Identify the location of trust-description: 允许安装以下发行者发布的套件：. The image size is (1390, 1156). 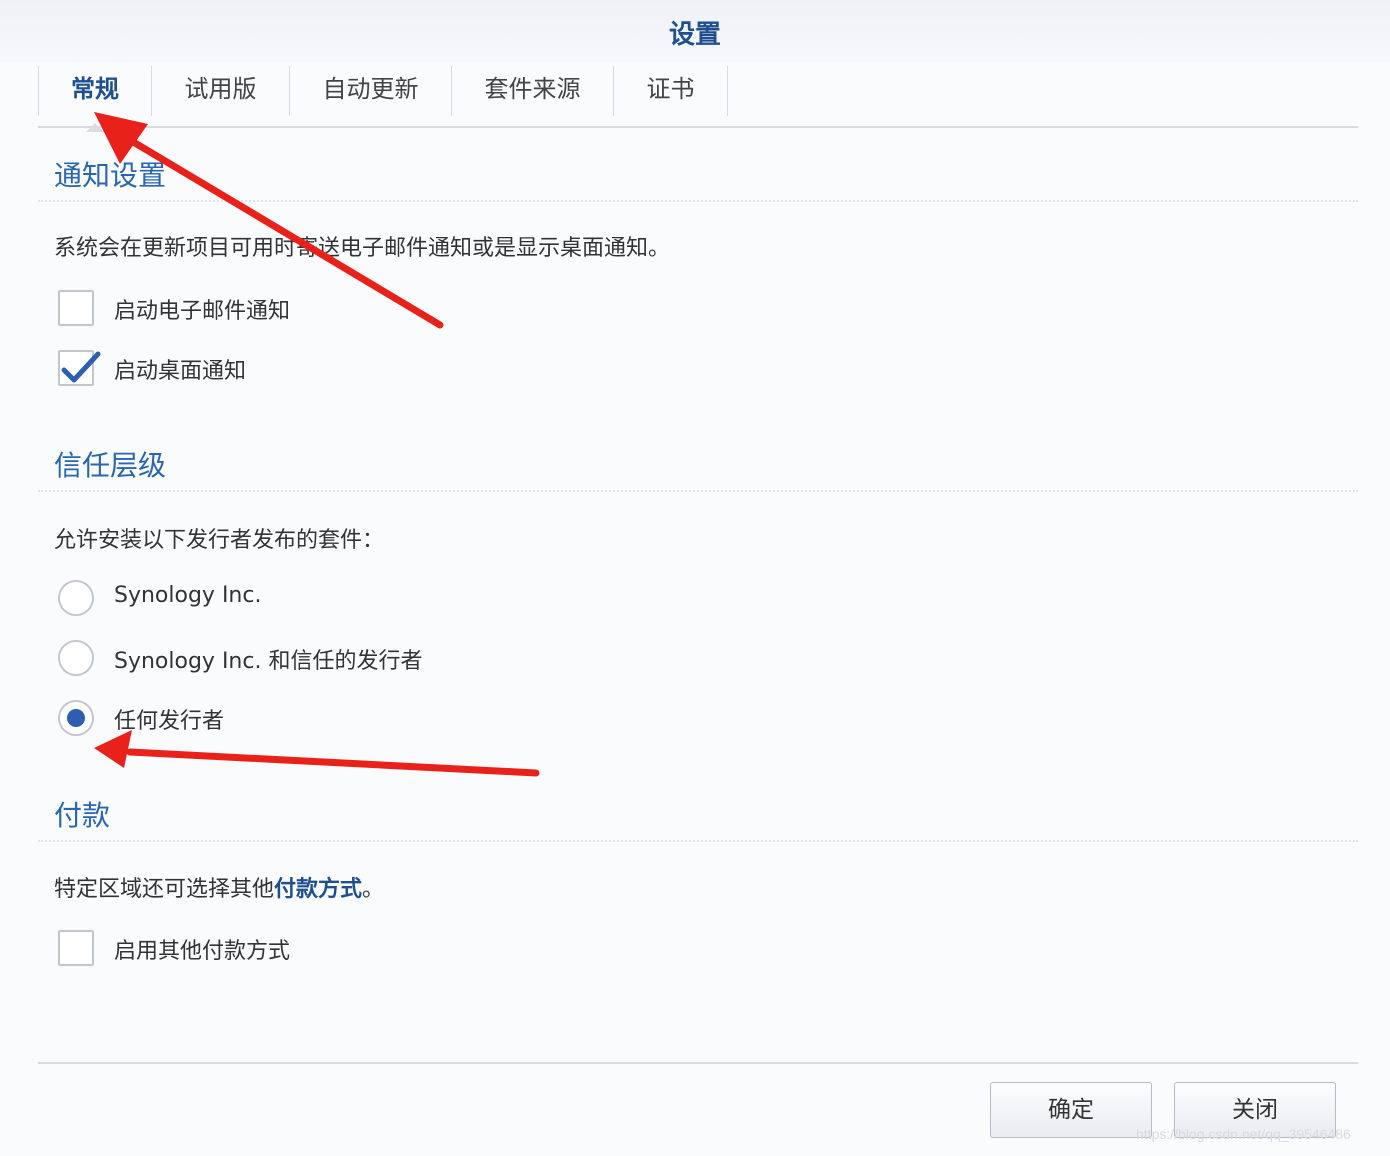
(219, 540).